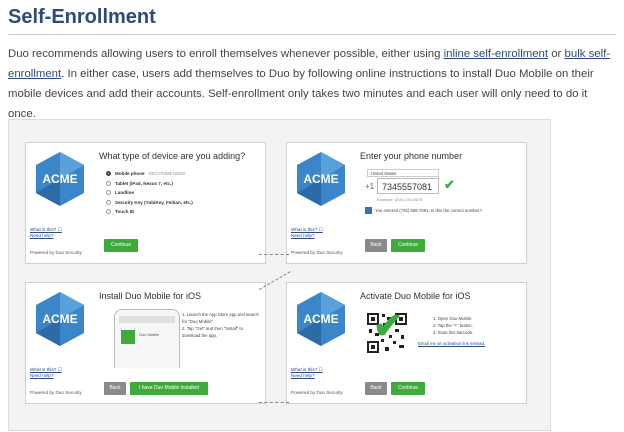  I want to click on country-select: United States, so click(403, 173).